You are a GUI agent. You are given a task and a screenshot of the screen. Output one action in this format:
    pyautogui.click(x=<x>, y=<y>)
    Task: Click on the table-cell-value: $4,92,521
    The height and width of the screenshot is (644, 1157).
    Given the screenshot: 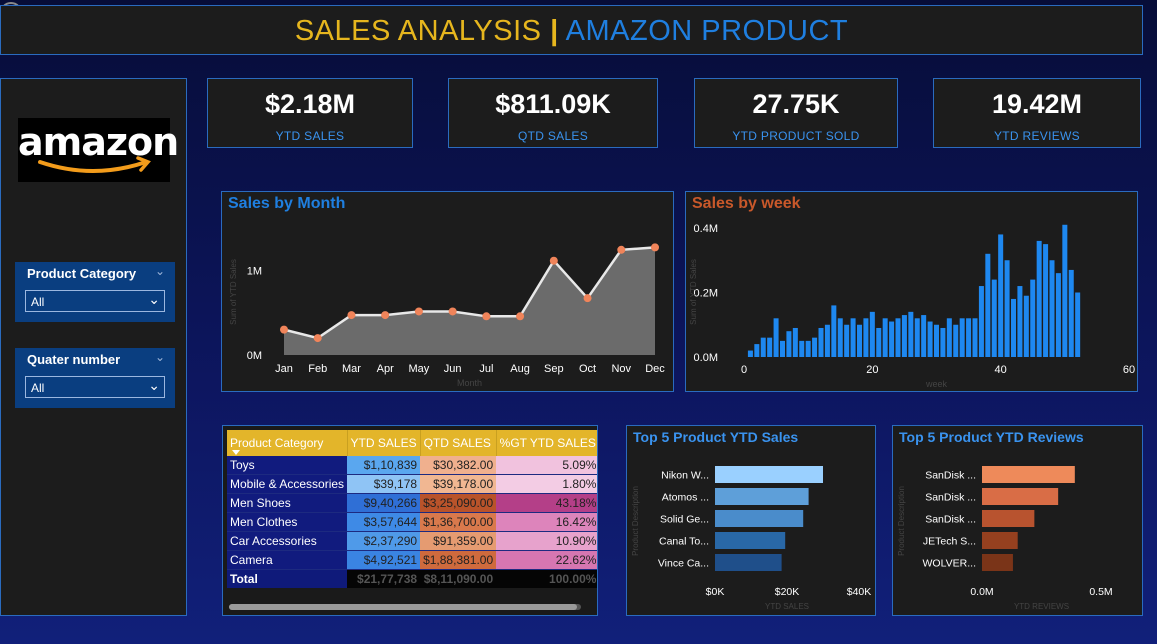 What is the action you would take?
    pyautogui.click(x=384, y=560)
    